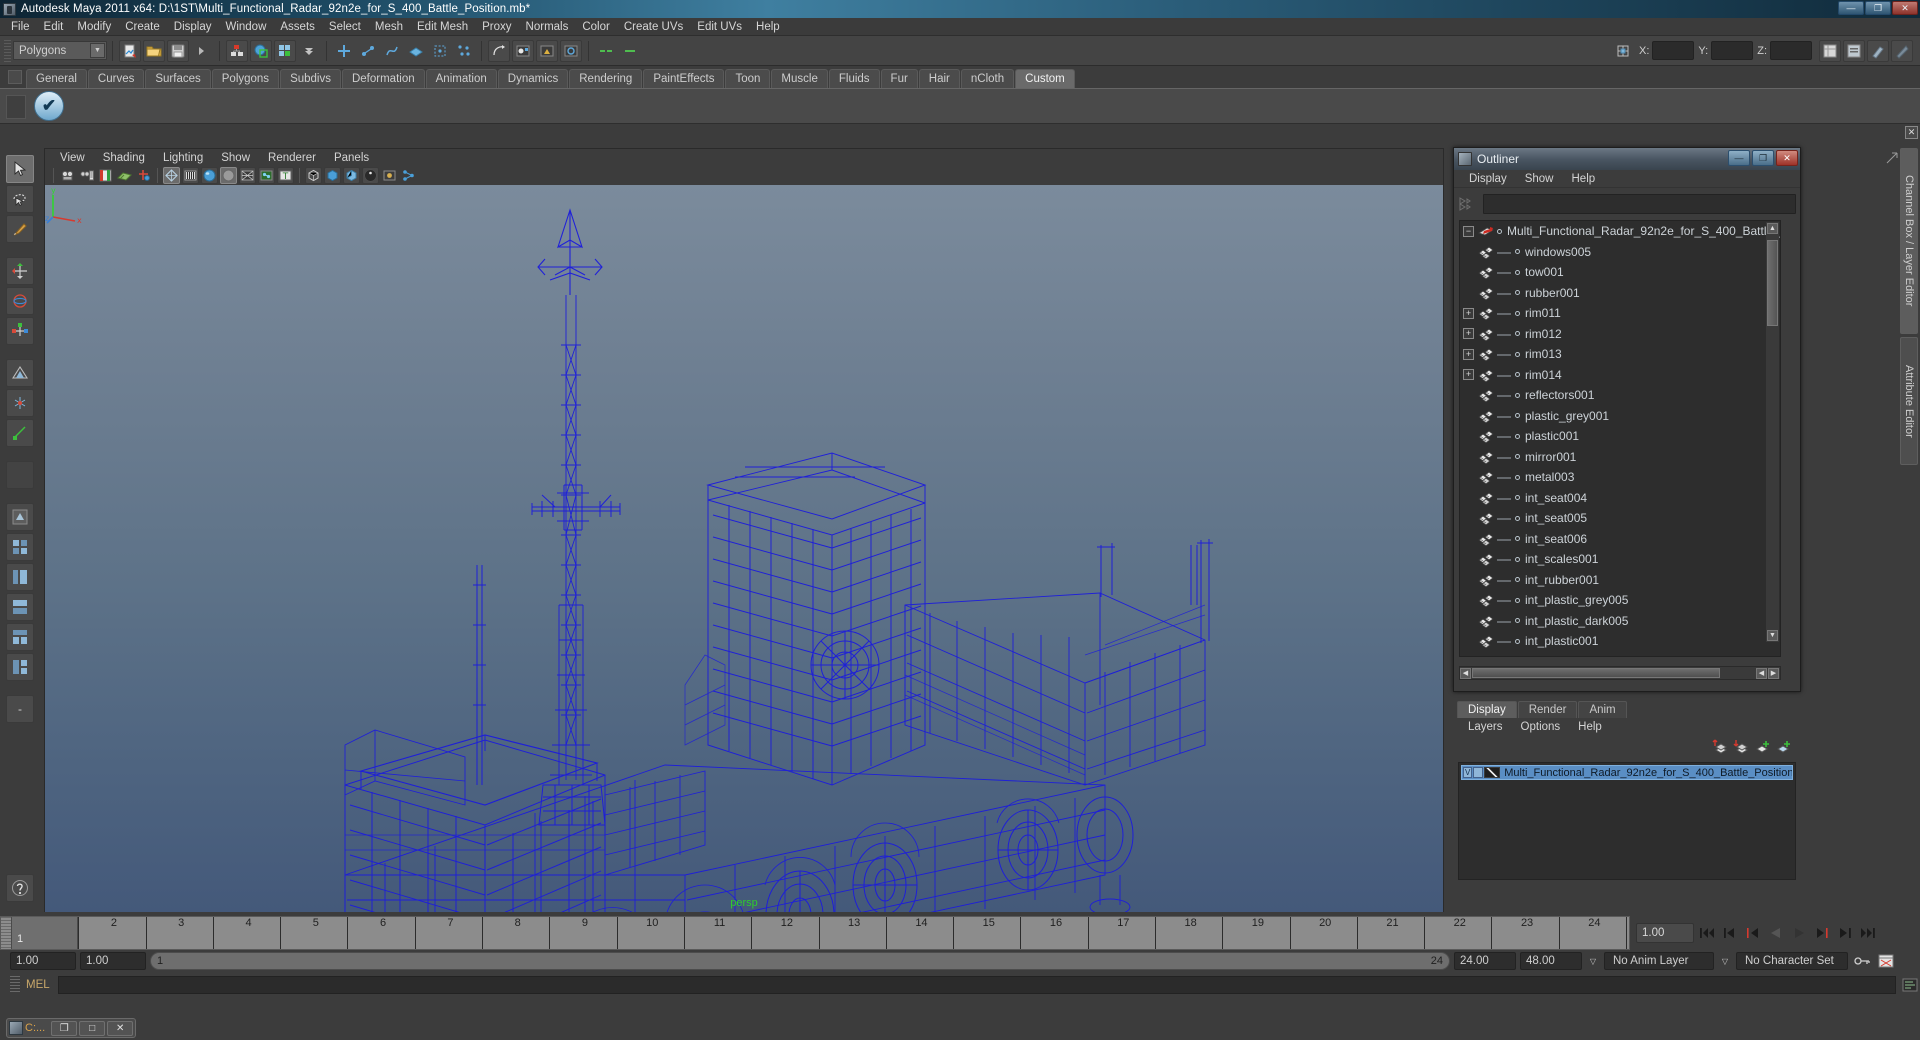 Image resolution: width=1920 pixels, height=1040 pixels. Describe the element at coordinates (235, 158) in the screenshot. I see `viewport-menu-show: Show` at that location.